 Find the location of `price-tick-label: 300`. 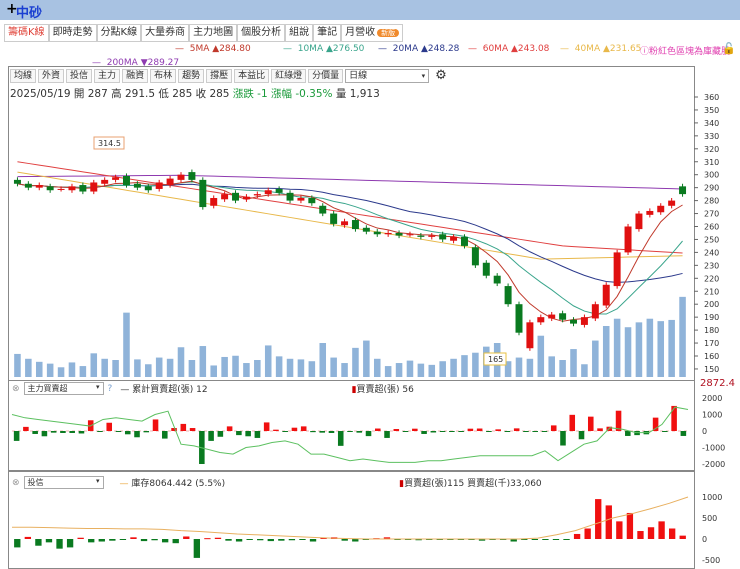

price-tick-label: 300 is located at coordinates (711, 175).